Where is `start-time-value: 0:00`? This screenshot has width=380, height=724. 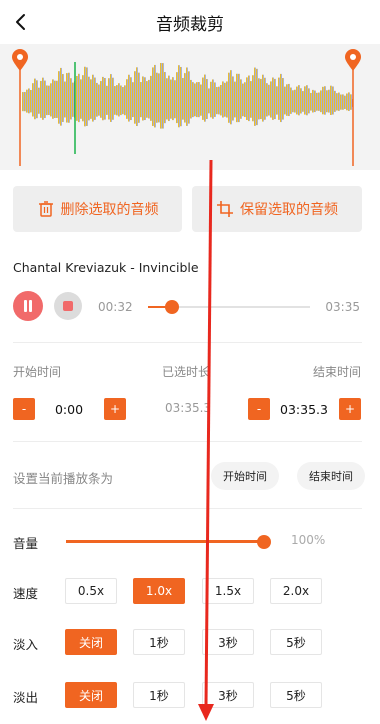 start-time-value: 0:00 is located at coordinates (69, 409).